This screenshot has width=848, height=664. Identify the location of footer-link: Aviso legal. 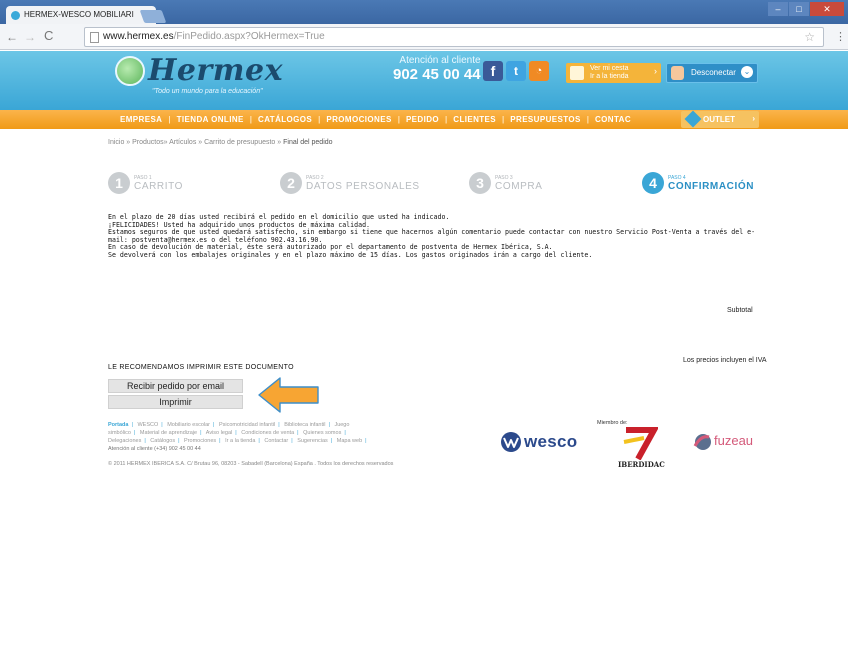
(219, 433).